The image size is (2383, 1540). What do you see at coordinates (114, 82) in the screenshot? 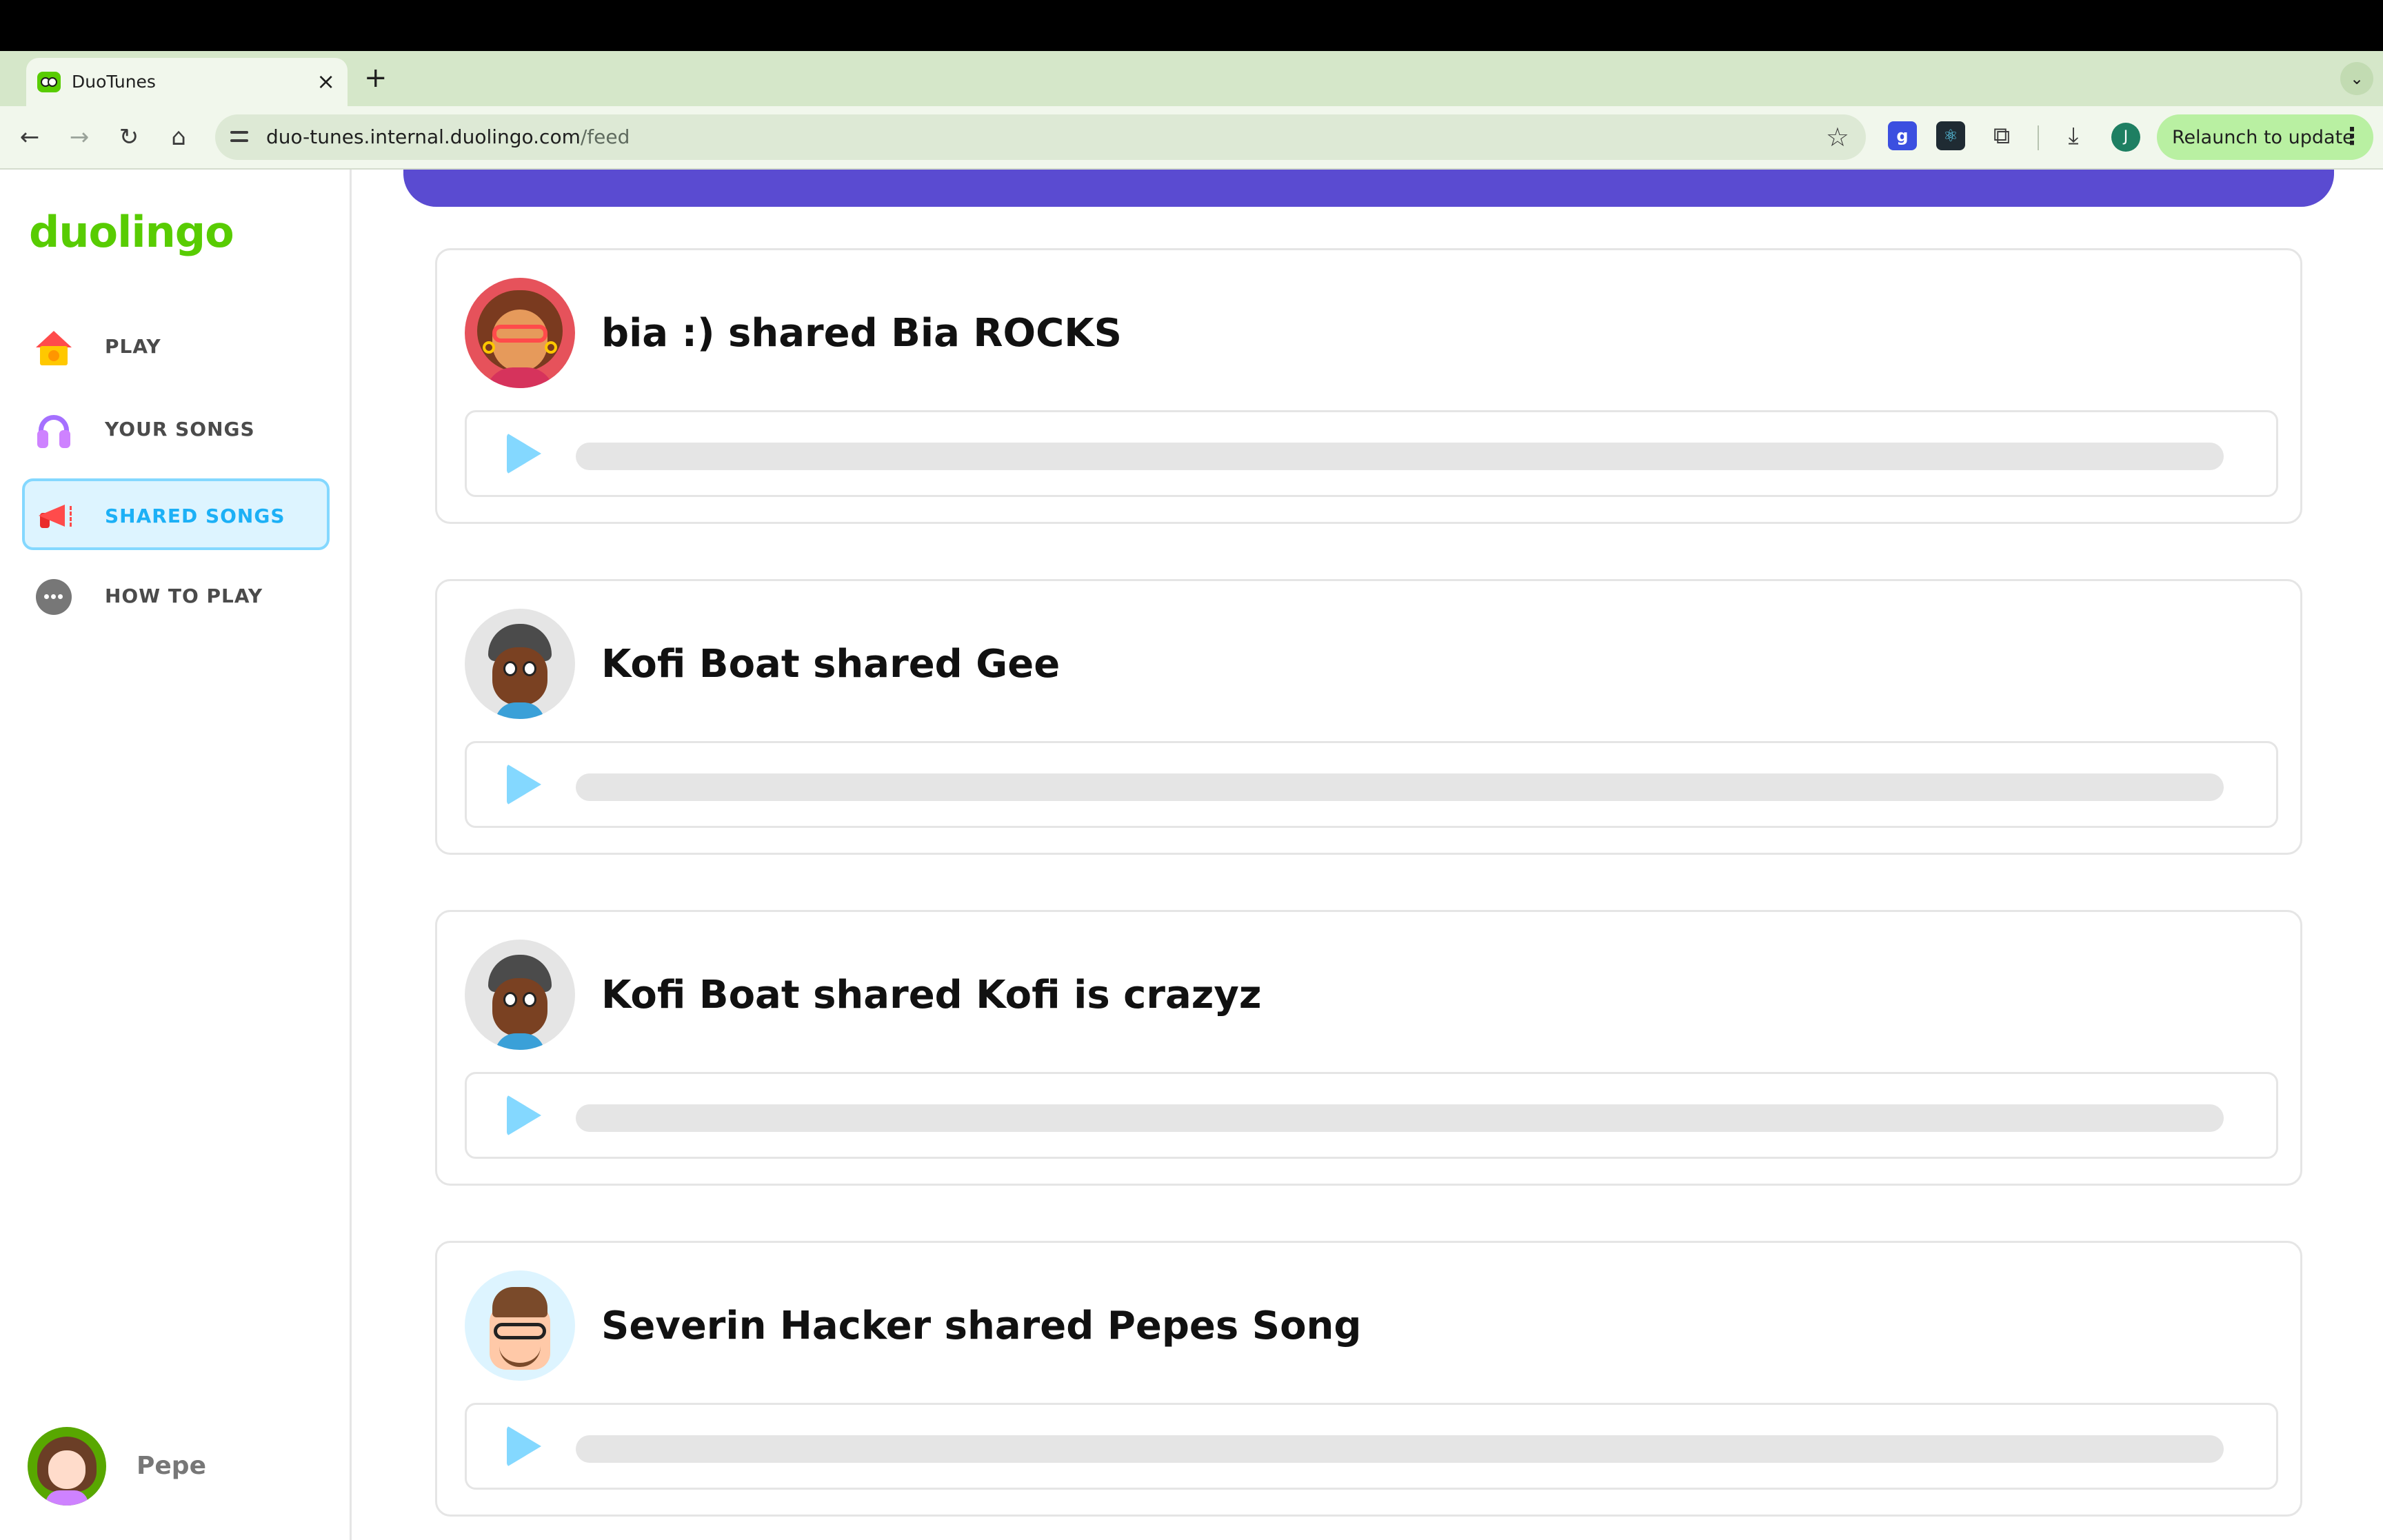
I see `tab-title: DuoTunes` at bounding box center [114, 82].